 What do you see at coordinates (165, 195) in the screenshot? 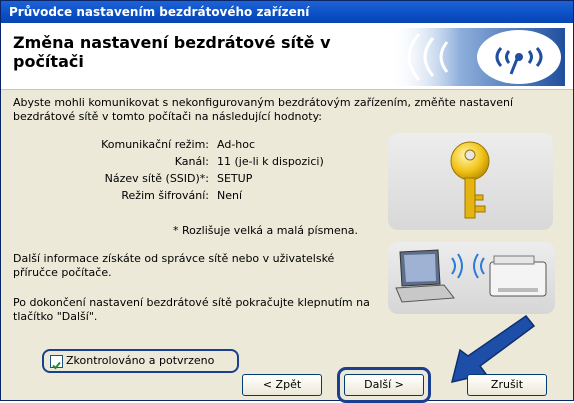
I see `setting-label: Režim šifrování:` at bounding box center [165, 195].